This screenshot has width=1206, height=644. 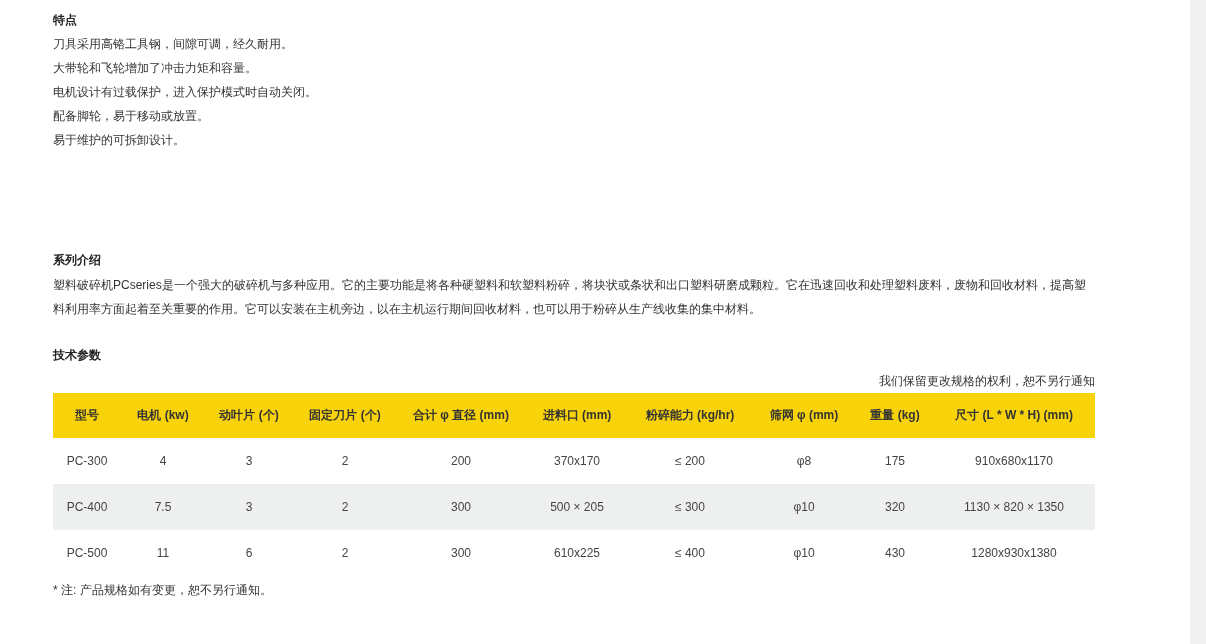 What do you see at coordinates (577, 415) in the screenshot?
I see `column-header: 进料口 (mm)` at bounding box center [577, 415].